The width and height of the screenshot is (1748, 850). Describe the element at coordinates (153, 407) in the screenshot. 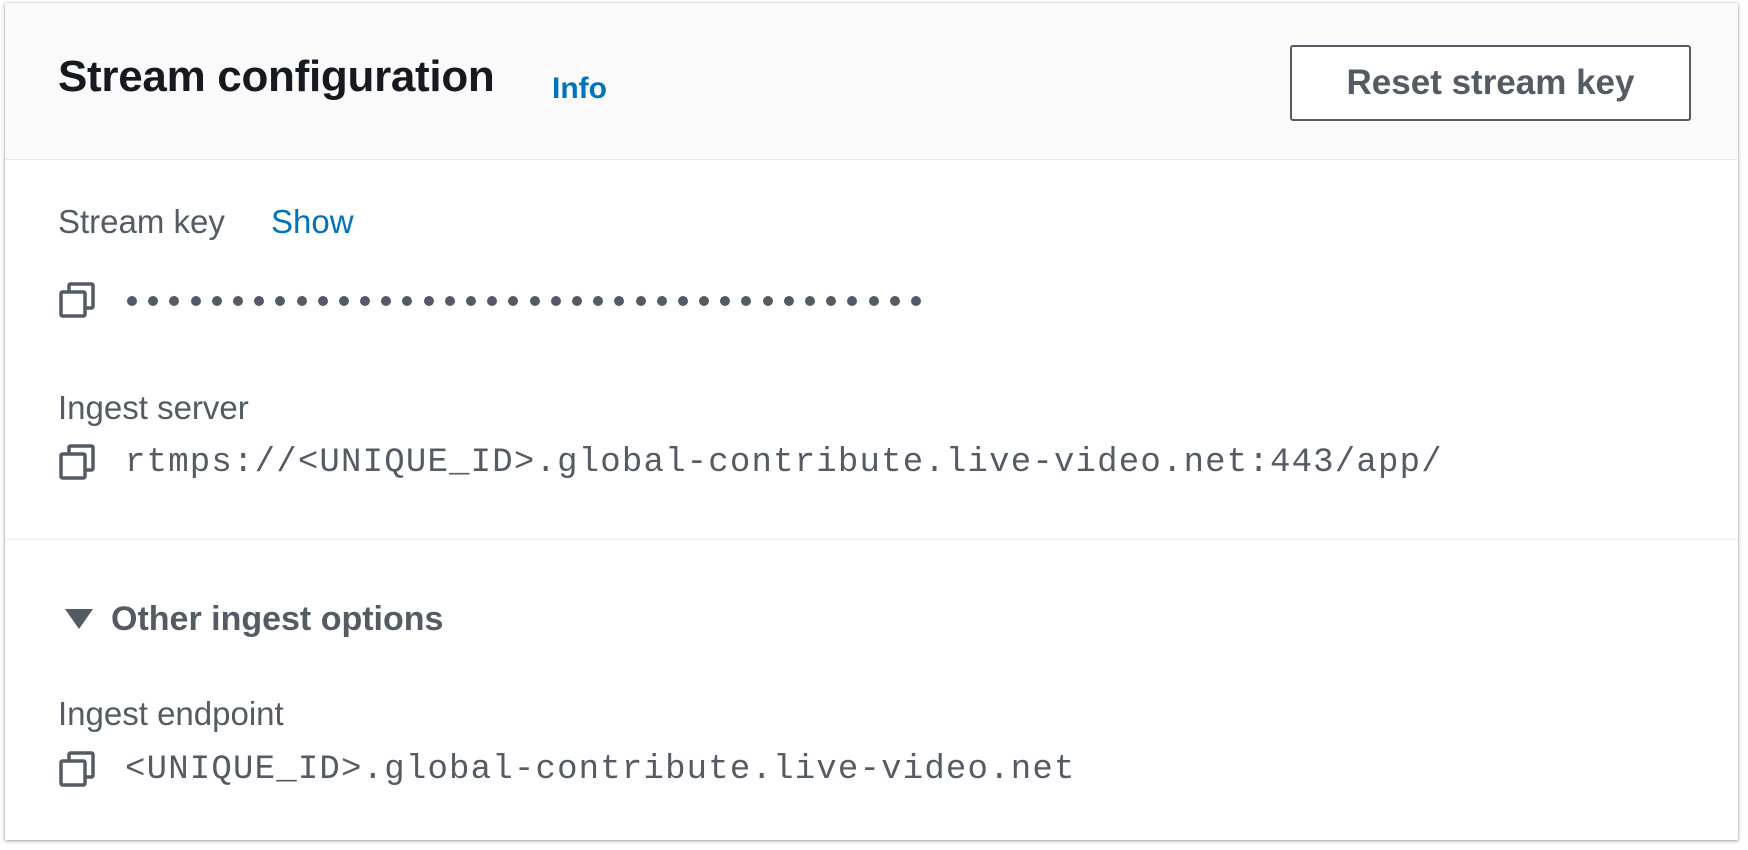

I see `ingest-server-label: Ingest server` at that location.